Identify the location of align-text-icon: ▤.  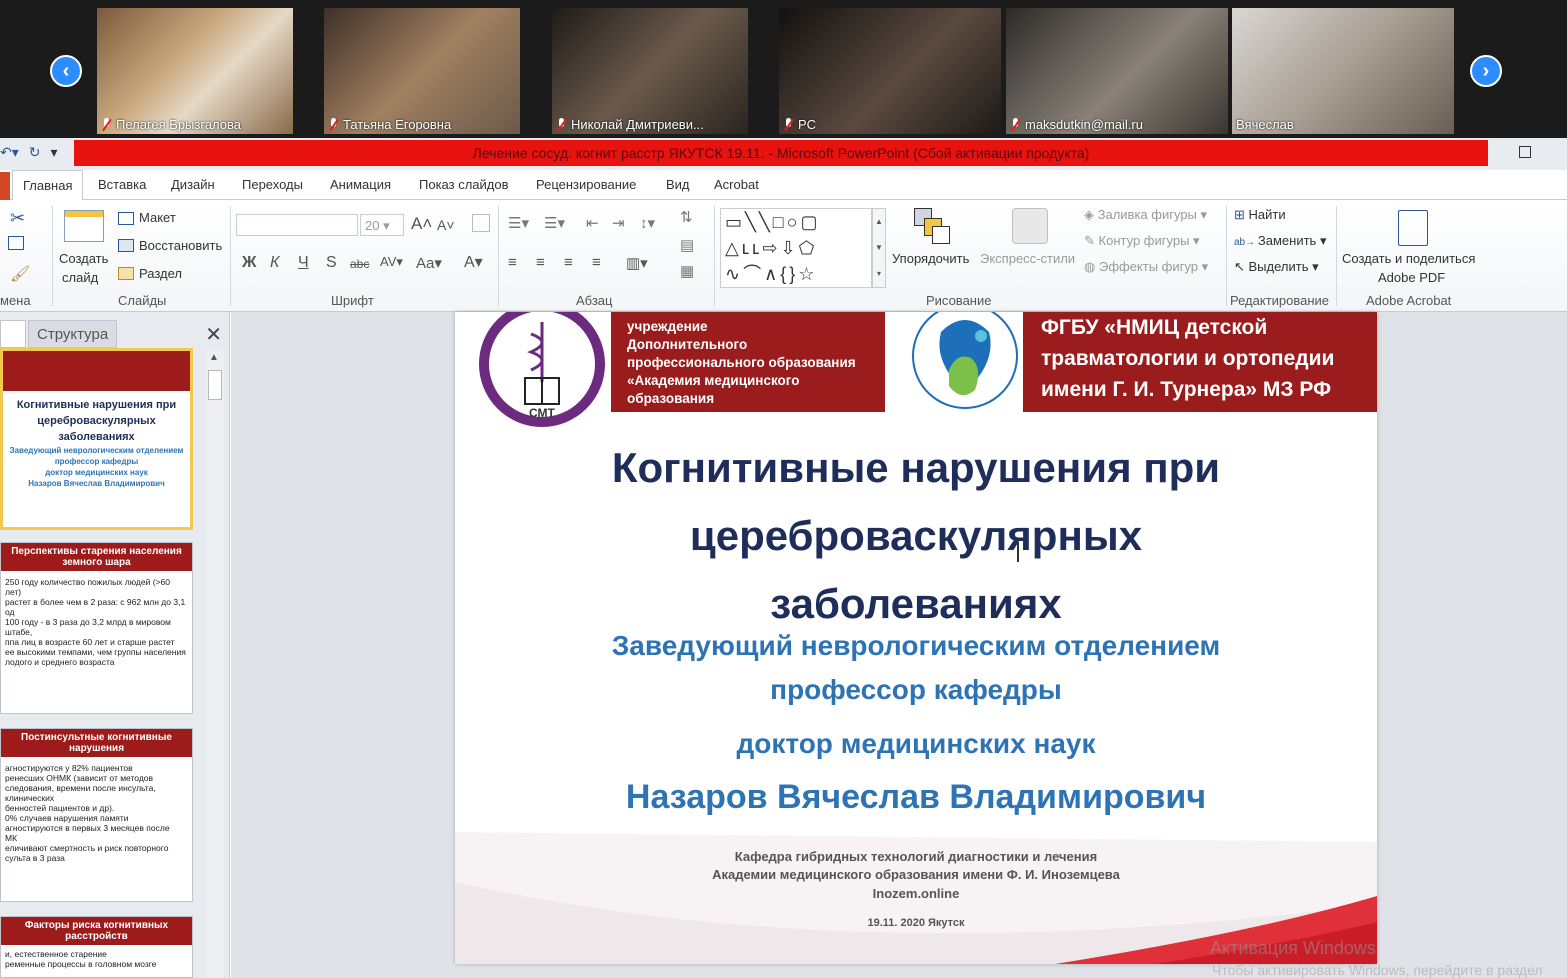
(687, 245).